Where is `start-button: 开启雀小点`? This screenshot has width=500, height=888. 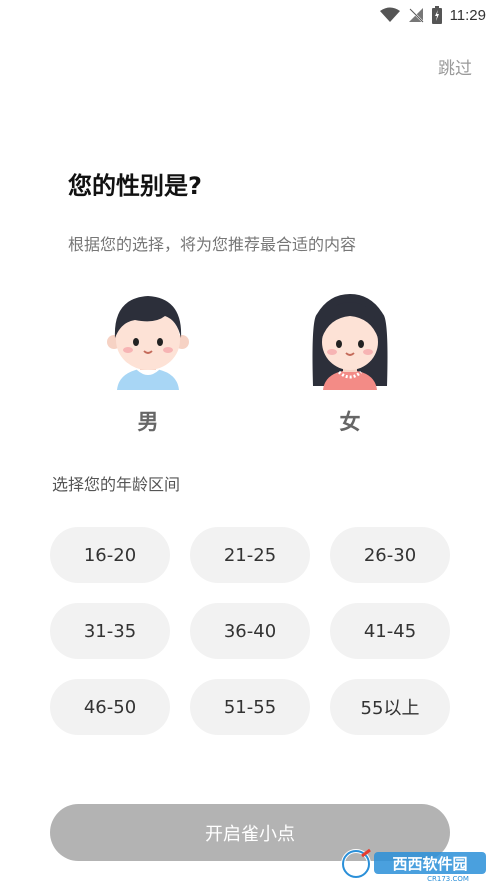
start-button: 开启雀小点 is located at coordinates (250, 832).